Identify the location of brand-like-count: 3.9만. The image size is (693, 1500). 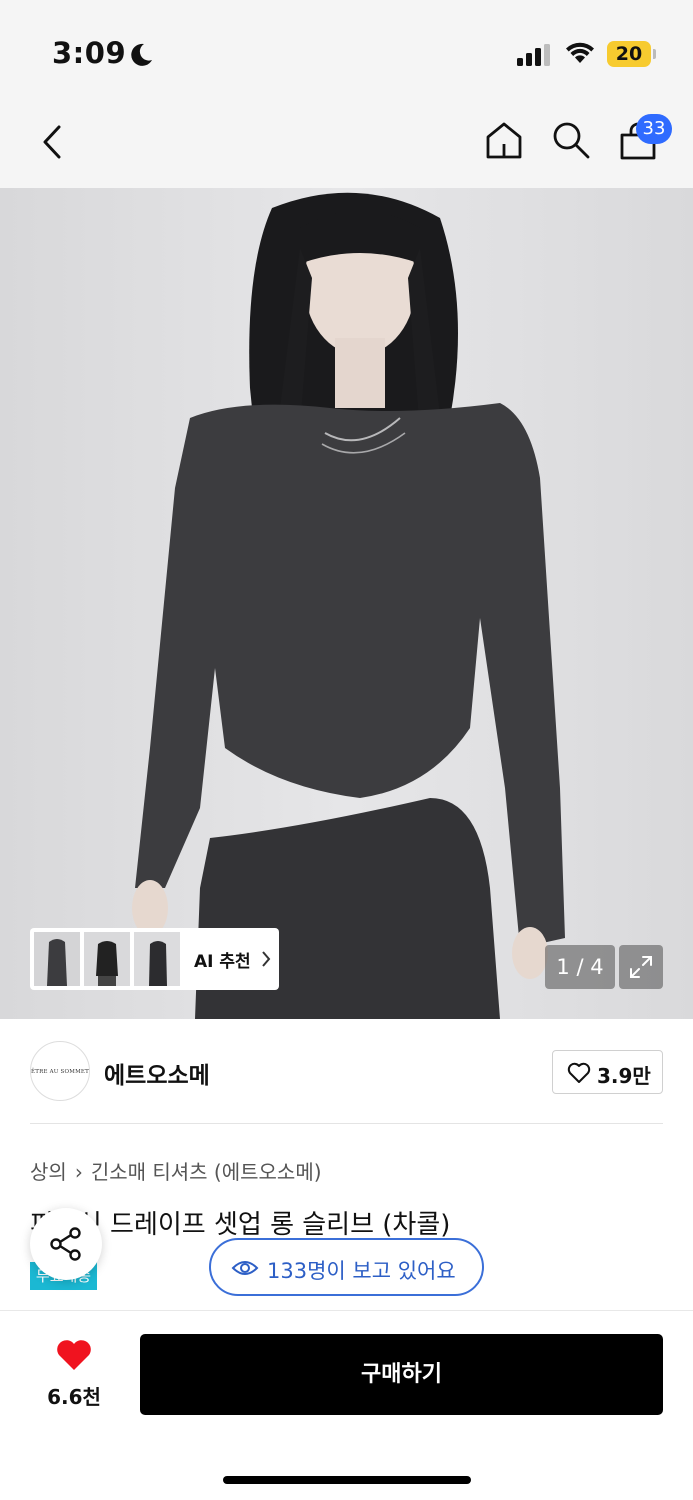
(624, 1076).